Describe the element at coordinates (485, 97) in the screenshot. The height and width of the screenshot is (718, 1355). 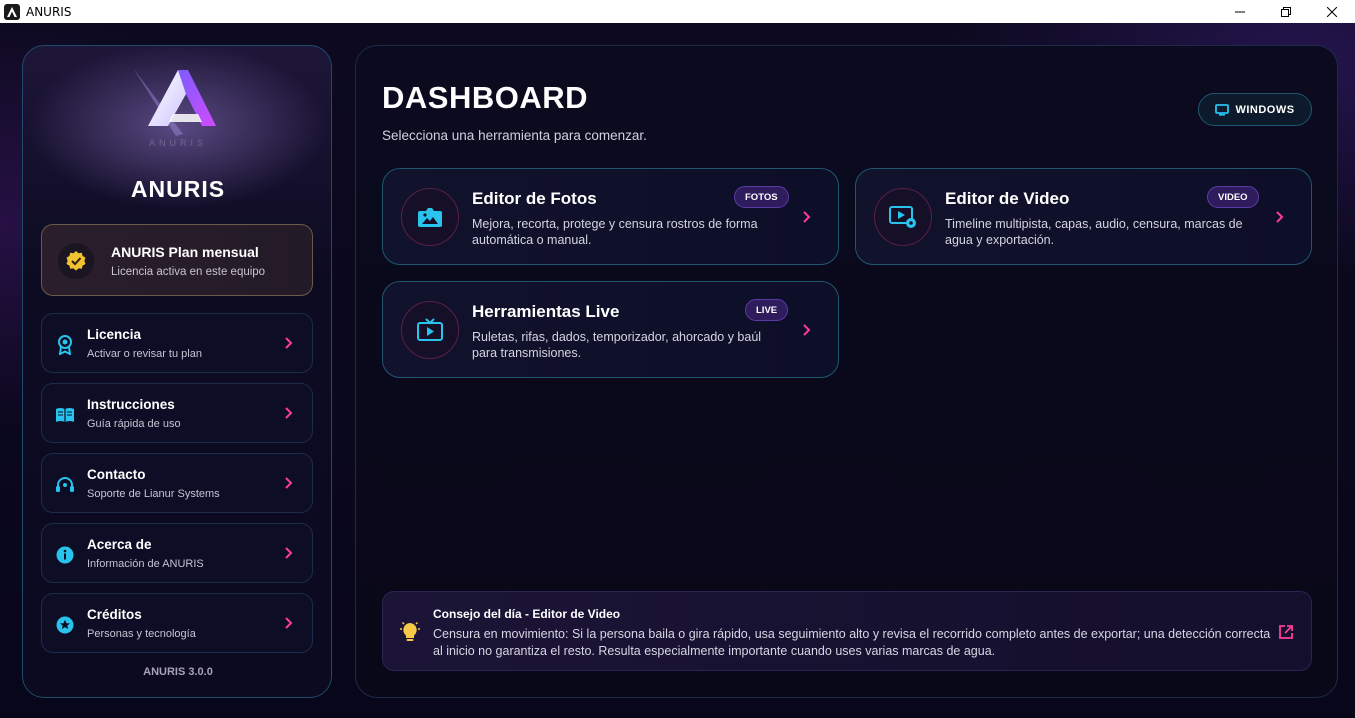
I see `page-title: DASHBOARD` at that location.